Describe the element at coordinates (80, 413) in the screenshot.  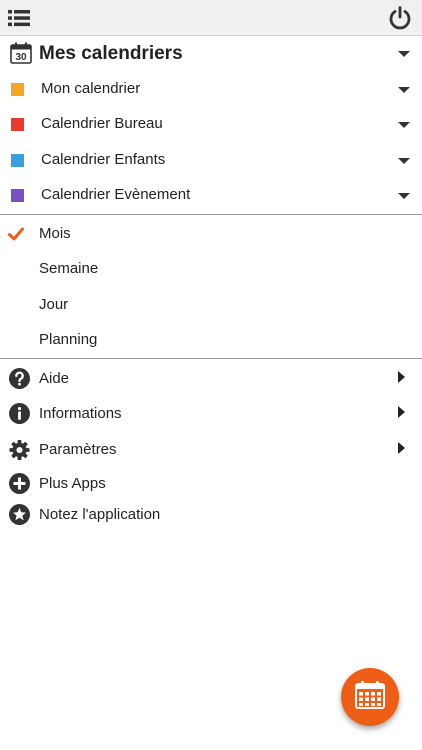
I see `menu-item-label: Informations` at that location.